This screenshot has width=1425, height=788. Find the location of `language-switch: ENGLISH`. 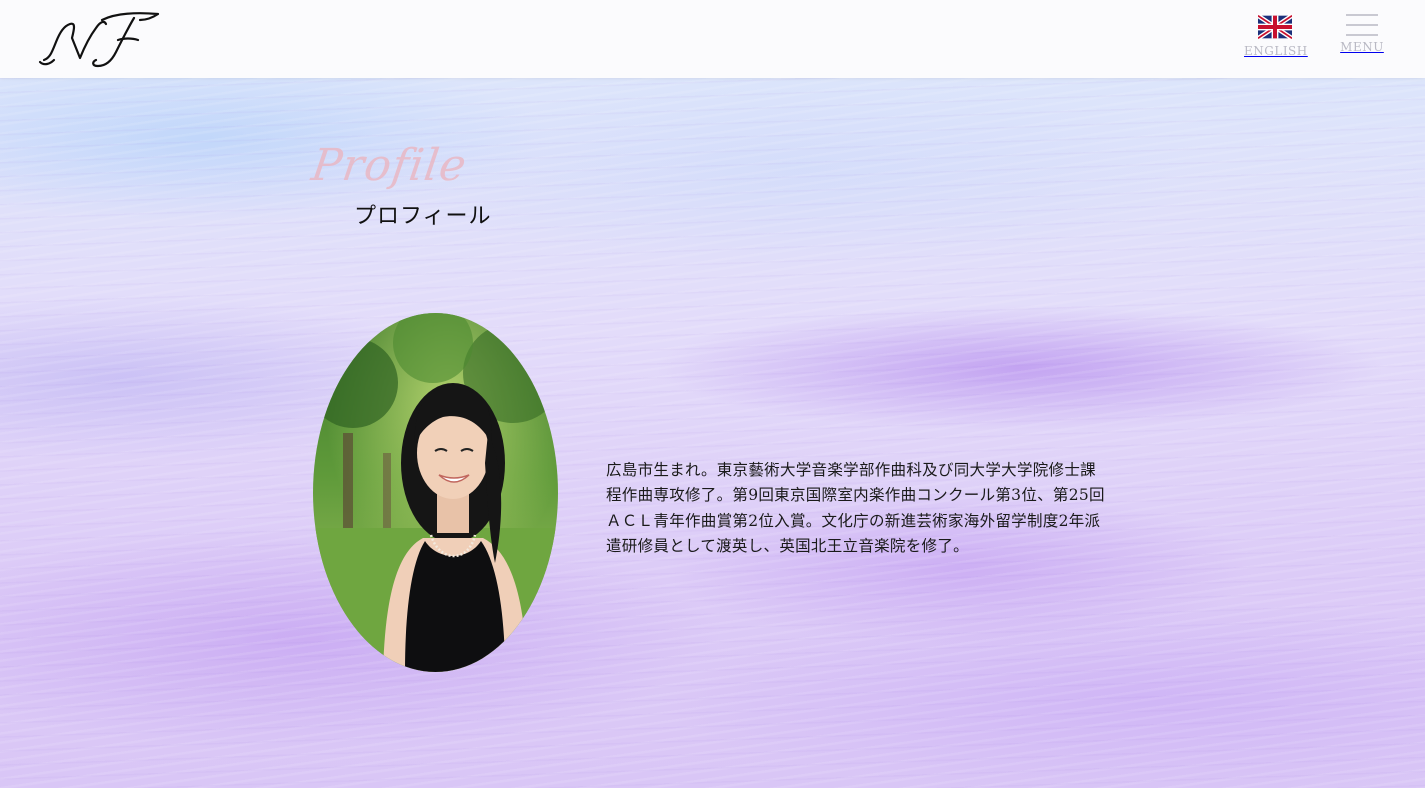

language-switch: ENGLISH is located at coordinates (1276, 36).